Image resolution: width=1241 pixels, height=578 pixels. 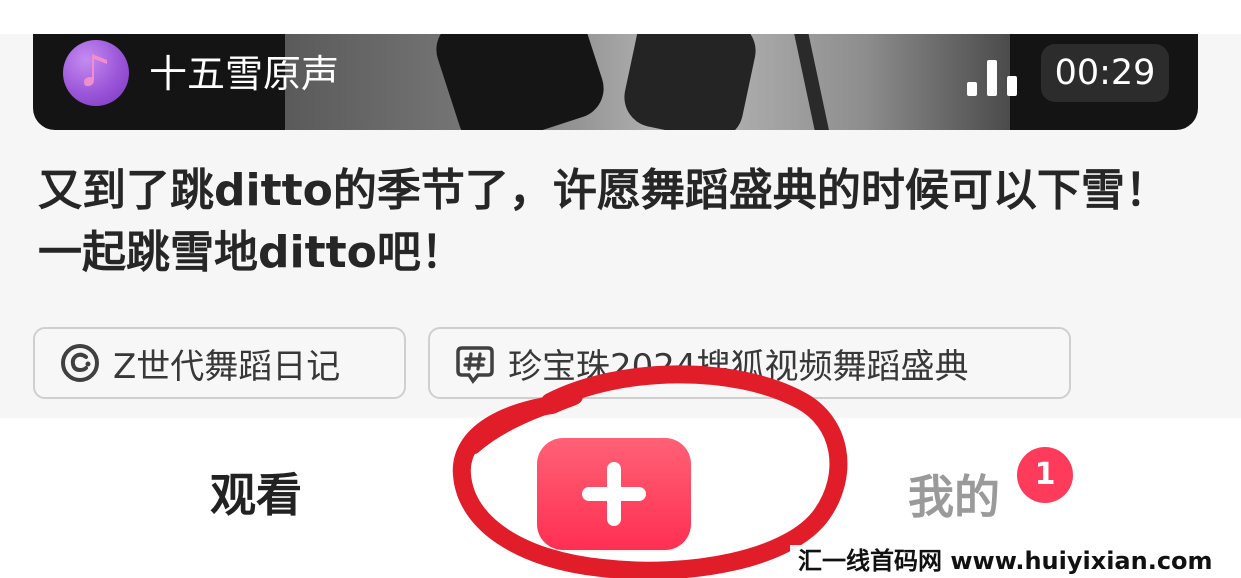 I want to click on topic-tag-dance-ceremony: 珍宝珠2024搜狐视频舞蹈盛典, so click(x=749, y=363).